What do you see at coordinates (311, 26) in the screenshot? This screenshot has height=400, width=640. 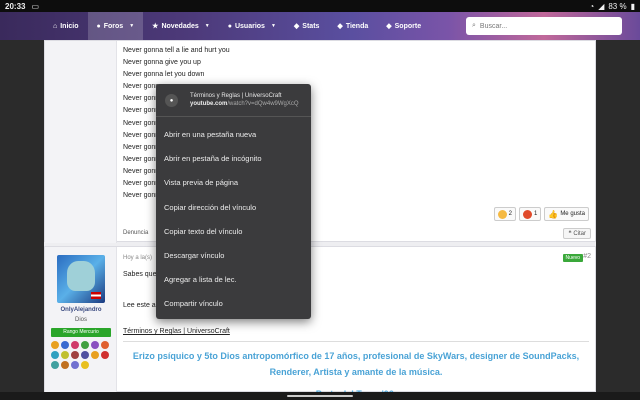 I see `nav-item-label: Stats` at bounding box center [311, 26].